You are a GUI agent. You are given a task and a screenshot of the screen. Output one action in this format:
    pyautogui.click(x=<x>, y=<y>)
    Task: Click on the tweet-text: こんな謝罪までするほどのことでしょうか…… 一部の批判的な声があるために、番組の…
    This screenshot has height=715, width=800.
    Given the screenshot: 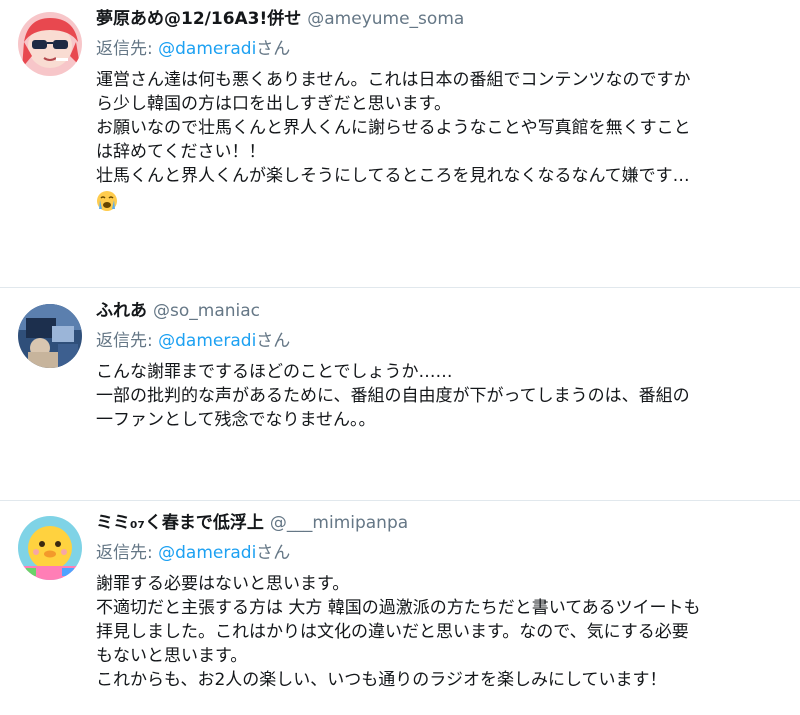 What is the action you would take?
    pyautogui.click(x=441, y=396)
    